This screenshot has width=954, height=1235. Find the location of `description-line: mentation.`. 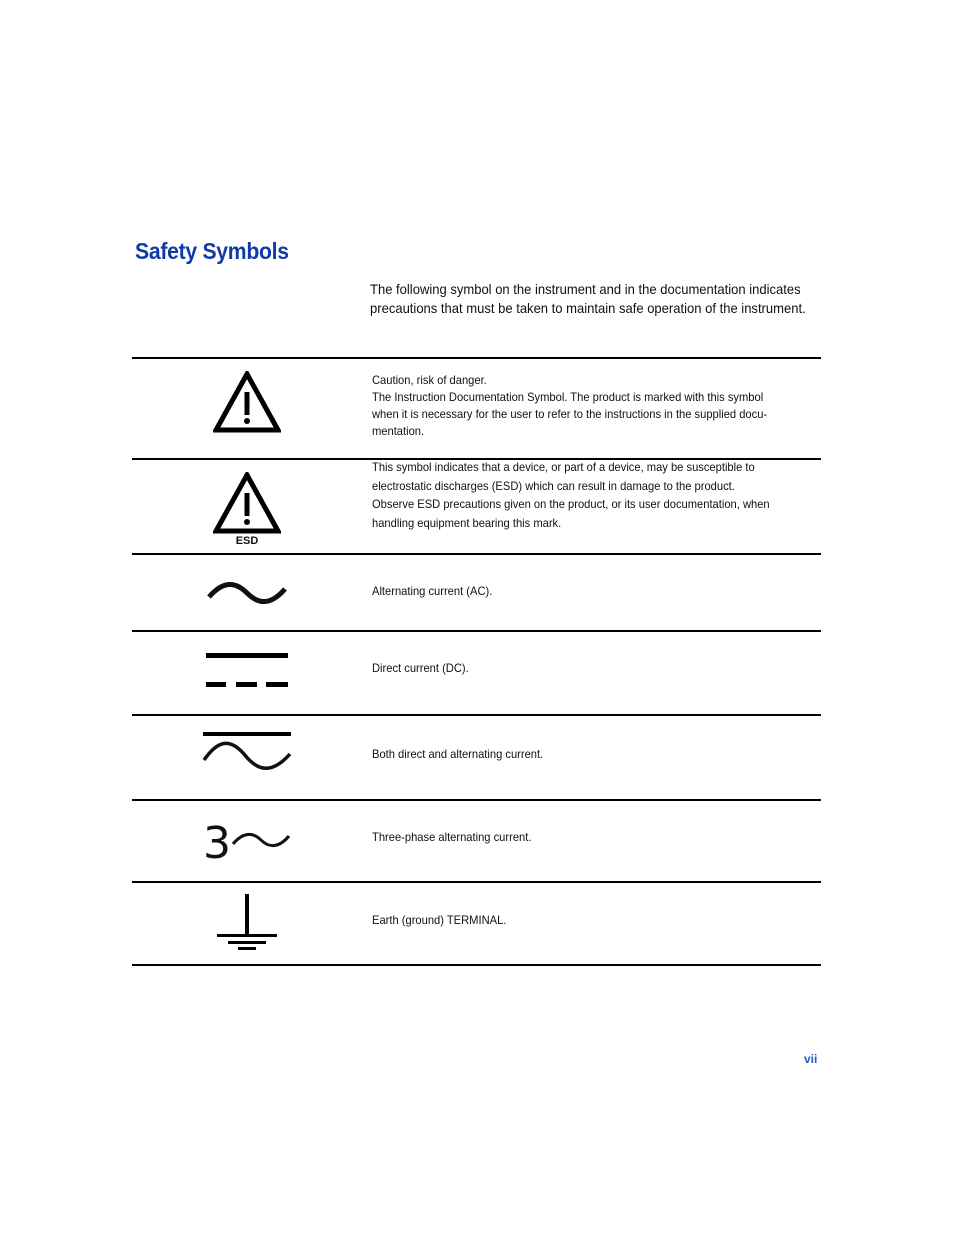

description-line: mentation. is located at coordinates (398, 431).